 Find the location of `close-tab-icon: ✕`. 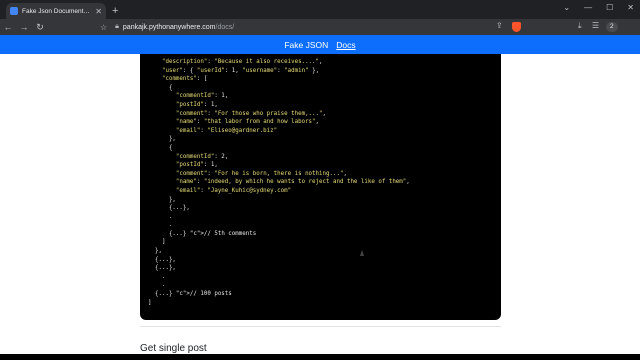

close-tab-icon: ✕ is located at coordinates (98, 11).